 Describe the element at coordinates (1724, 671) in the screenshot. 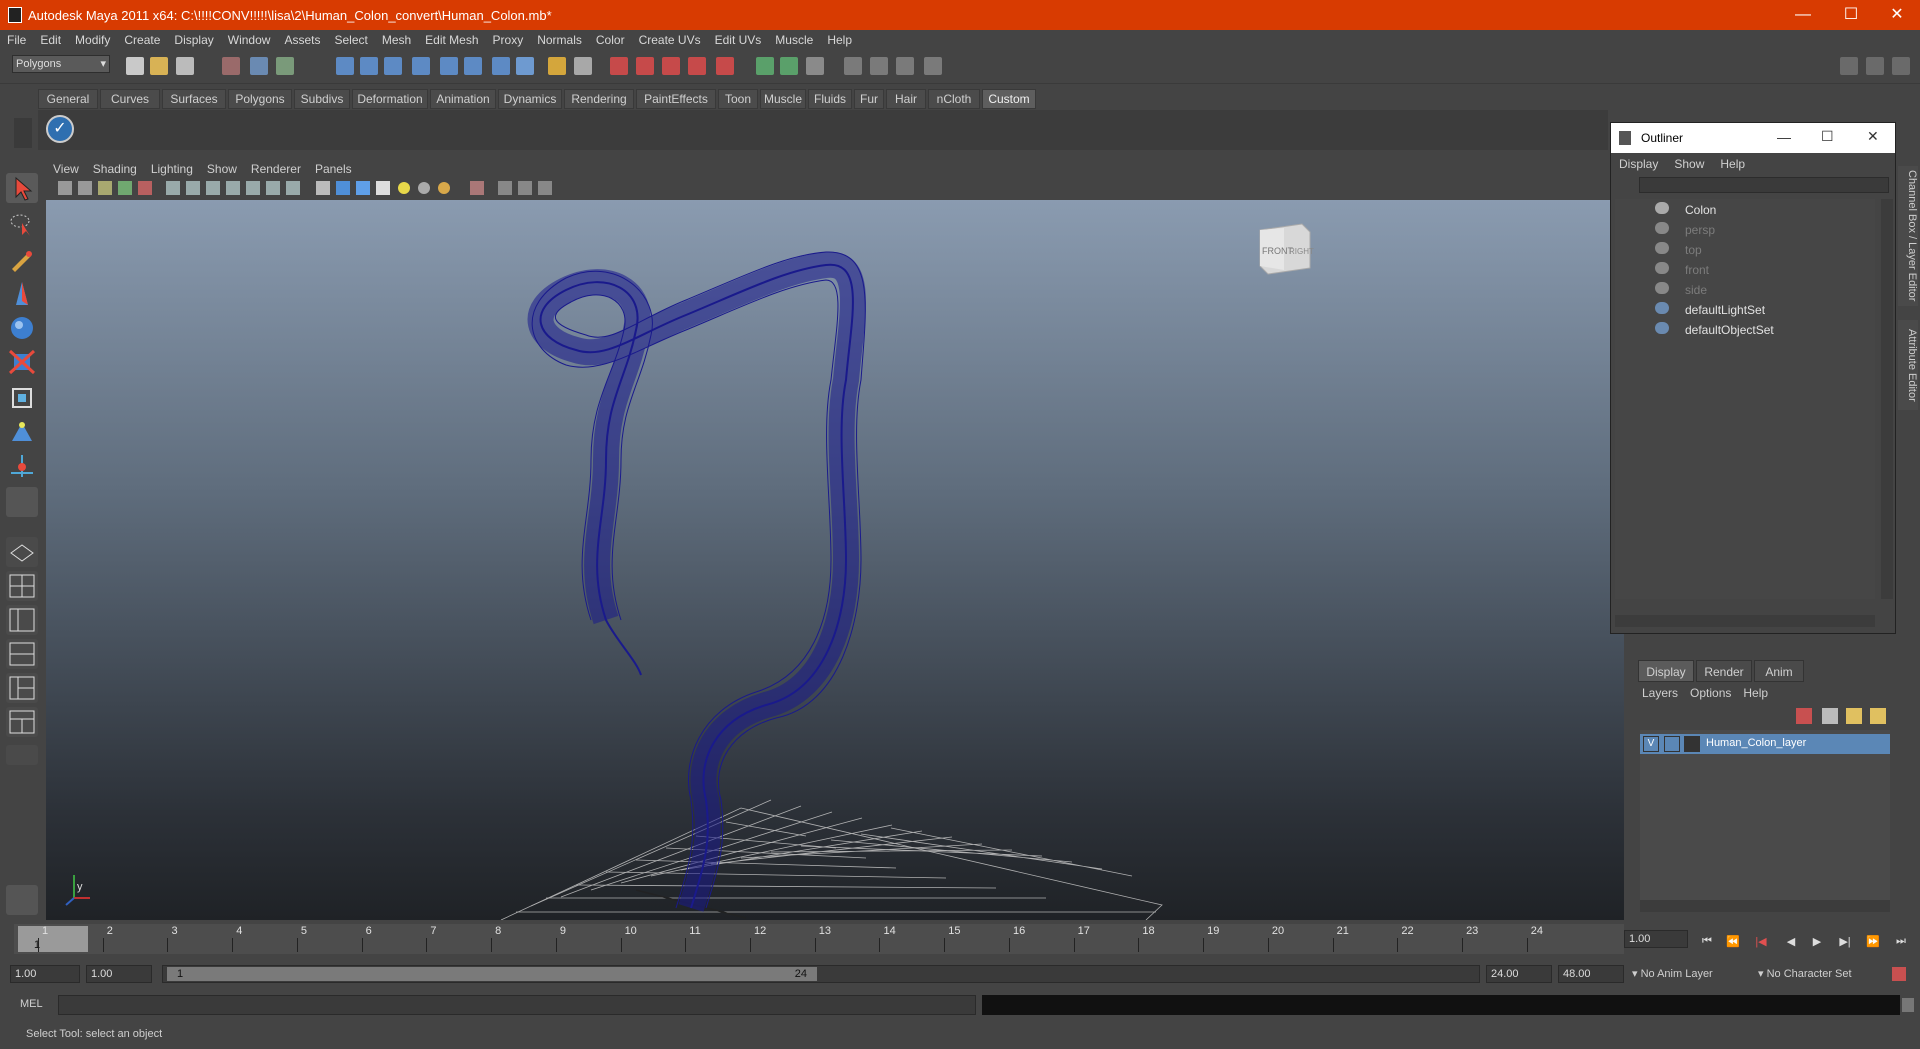

I see `layer-tab-render: Render` at that location.